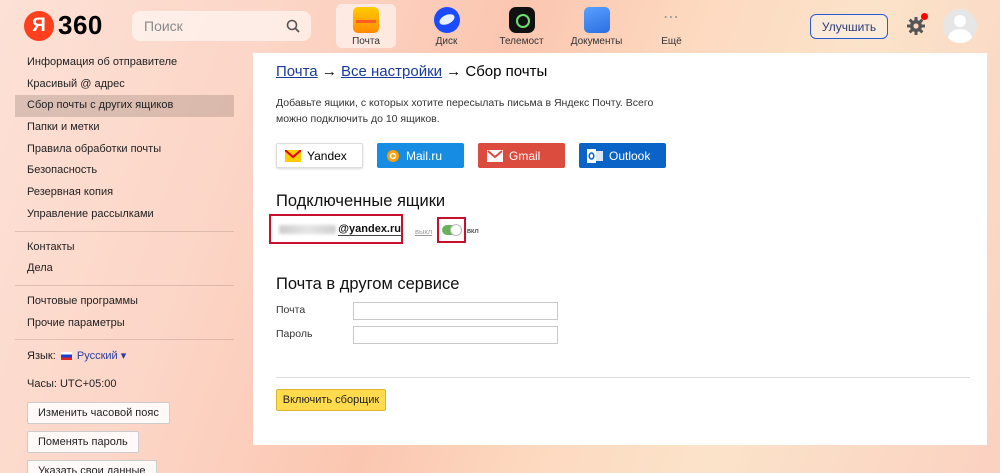 Image resolution: width=1000 pixels, height=473 pixels. What do you see at coordinates (98, 413) in the screenshot?
I see `change-timezone-button: Изменить часовой пояс` at bounding box center [98, 413].